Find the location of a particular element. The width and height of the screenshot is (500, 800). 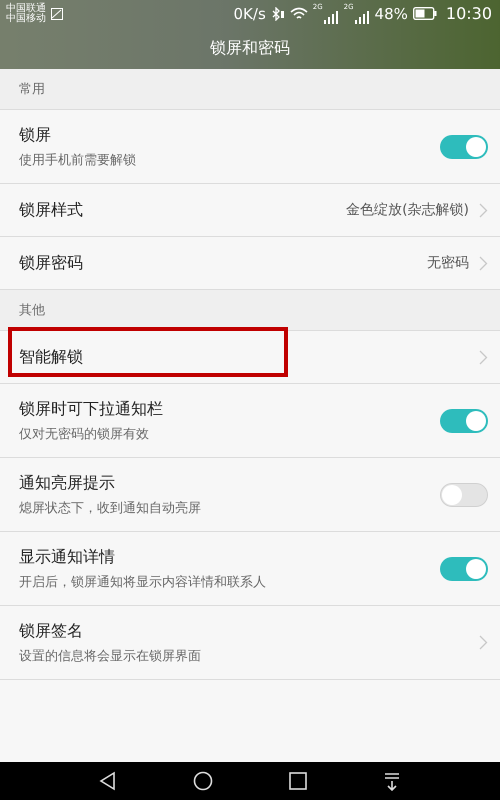

section-header: 常用 is located at coordinates (250, 89).